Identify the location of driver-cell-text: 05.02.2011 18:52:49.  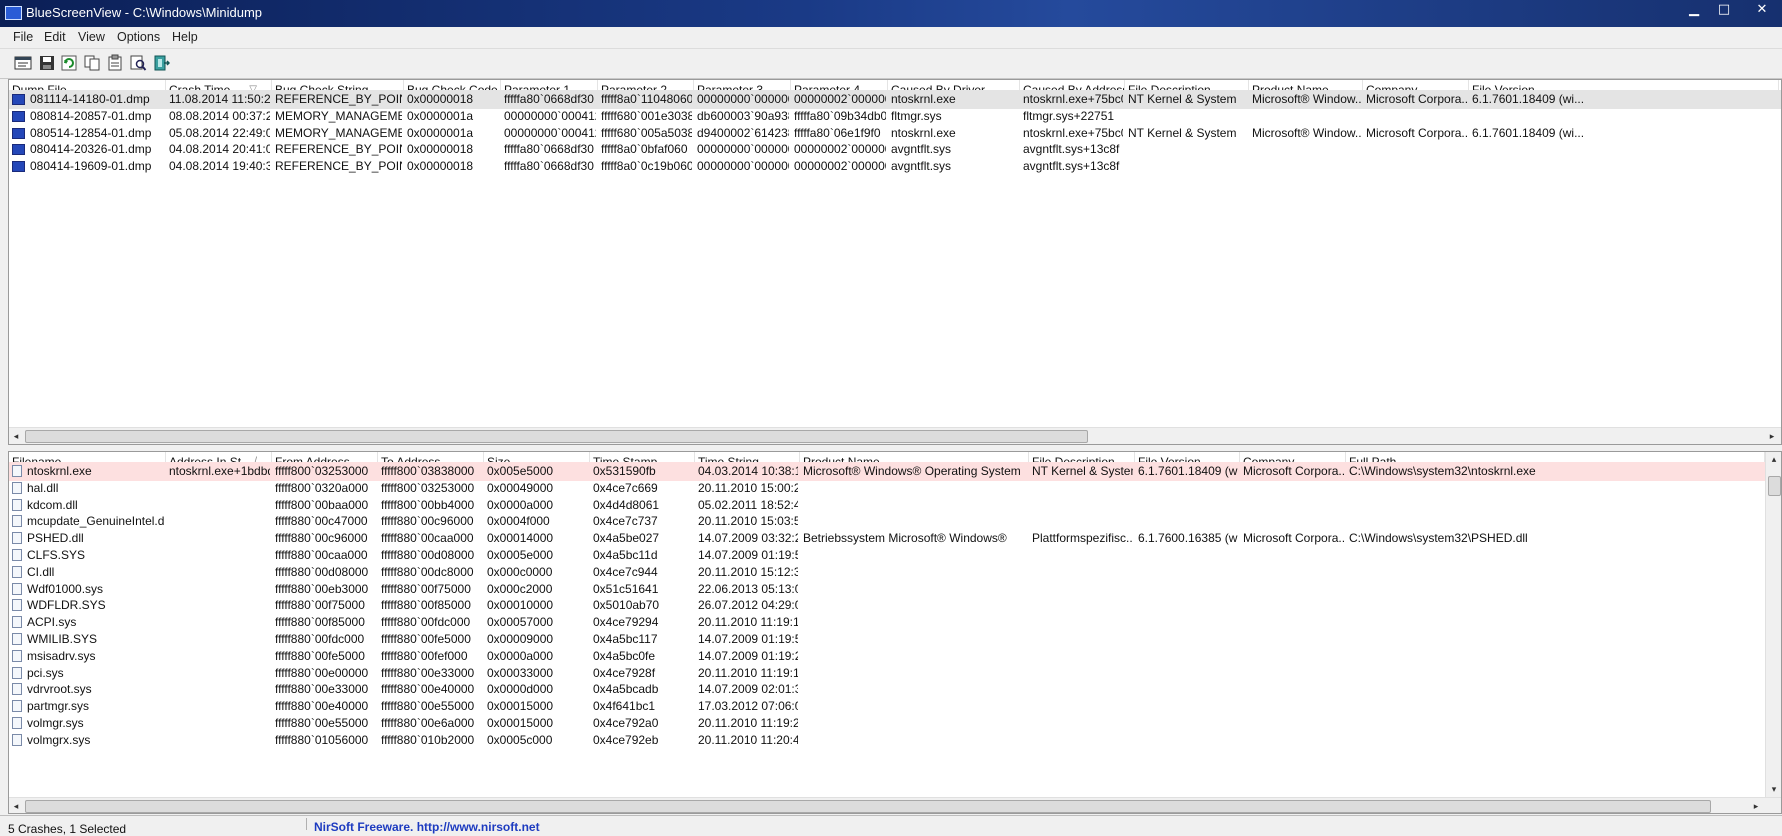
(748, 504).